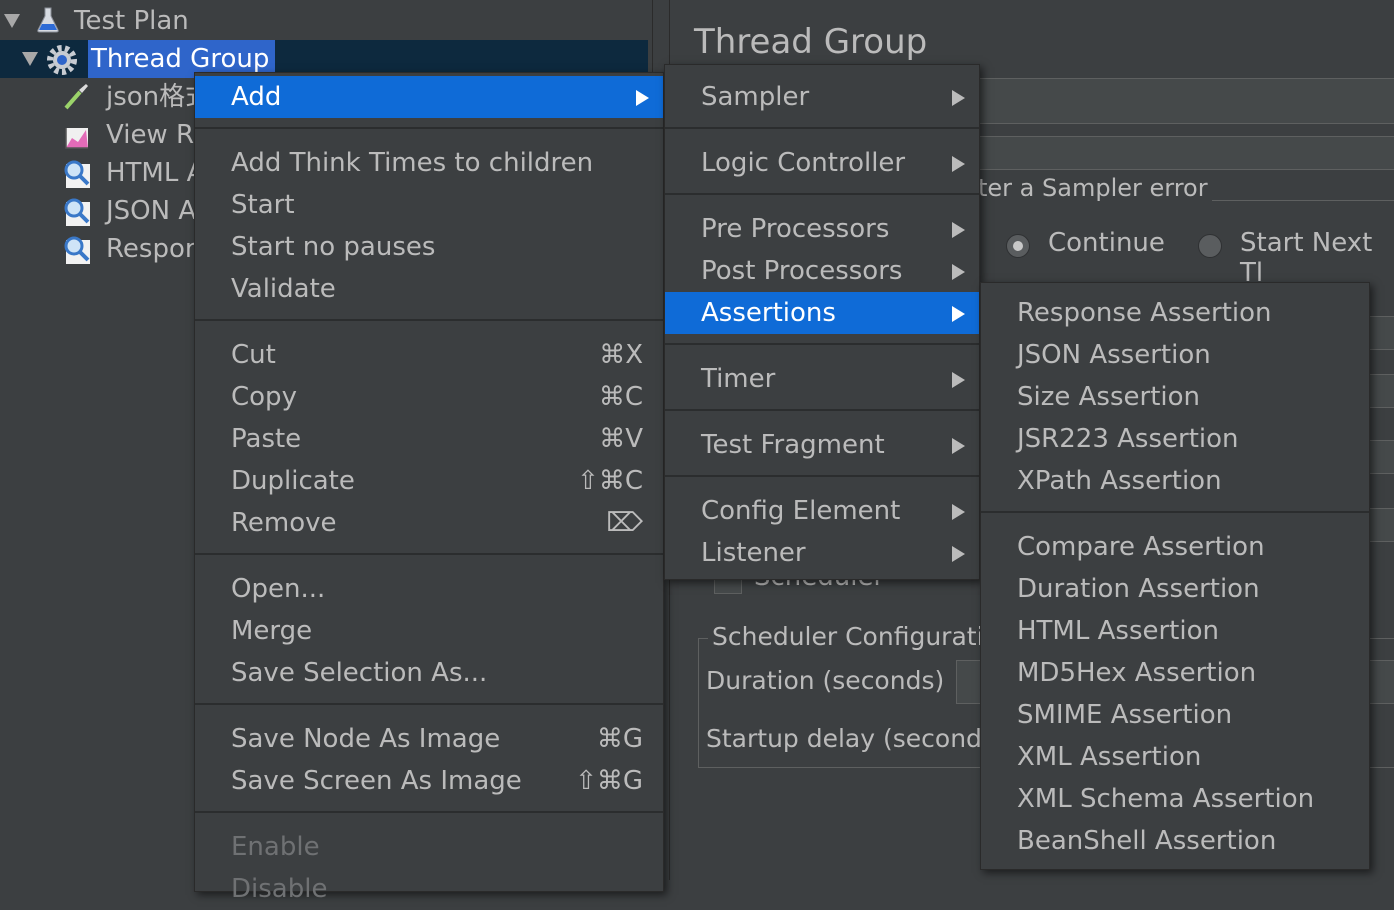  I want to click on continue-radio, so click(1018, 246).